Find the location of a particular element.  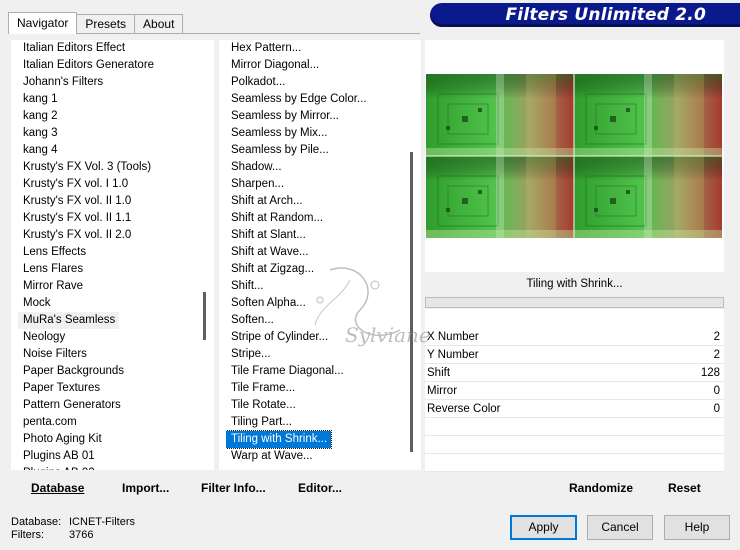

list-item: Mirror Rave is located at coordinates (50, 286).